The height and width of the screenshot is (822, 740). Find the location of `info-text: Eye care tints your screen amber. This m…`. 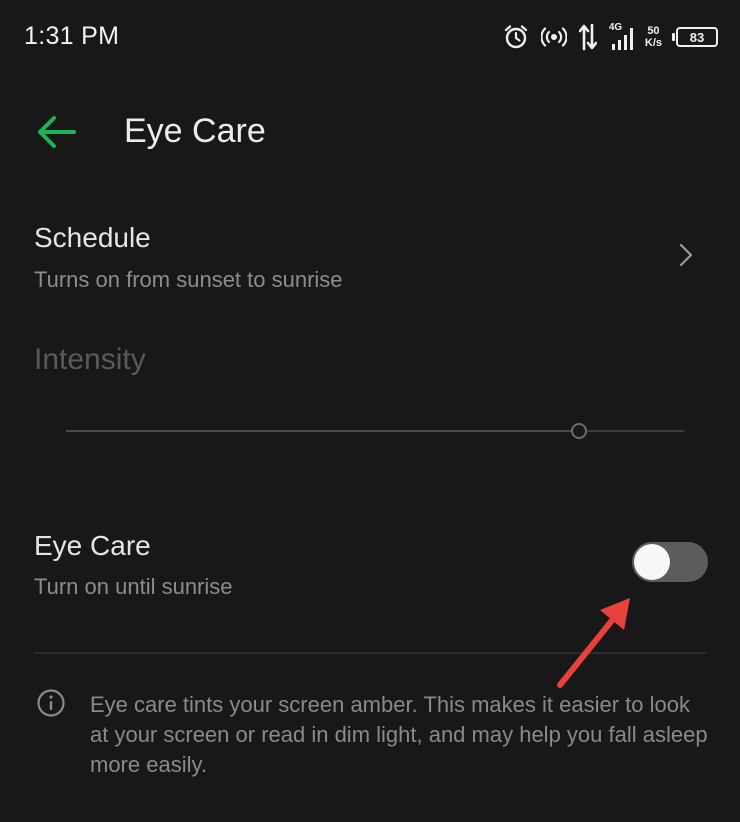

info-text: Eye care tints your screen amber. This m… is located at coordinates (399, 734).